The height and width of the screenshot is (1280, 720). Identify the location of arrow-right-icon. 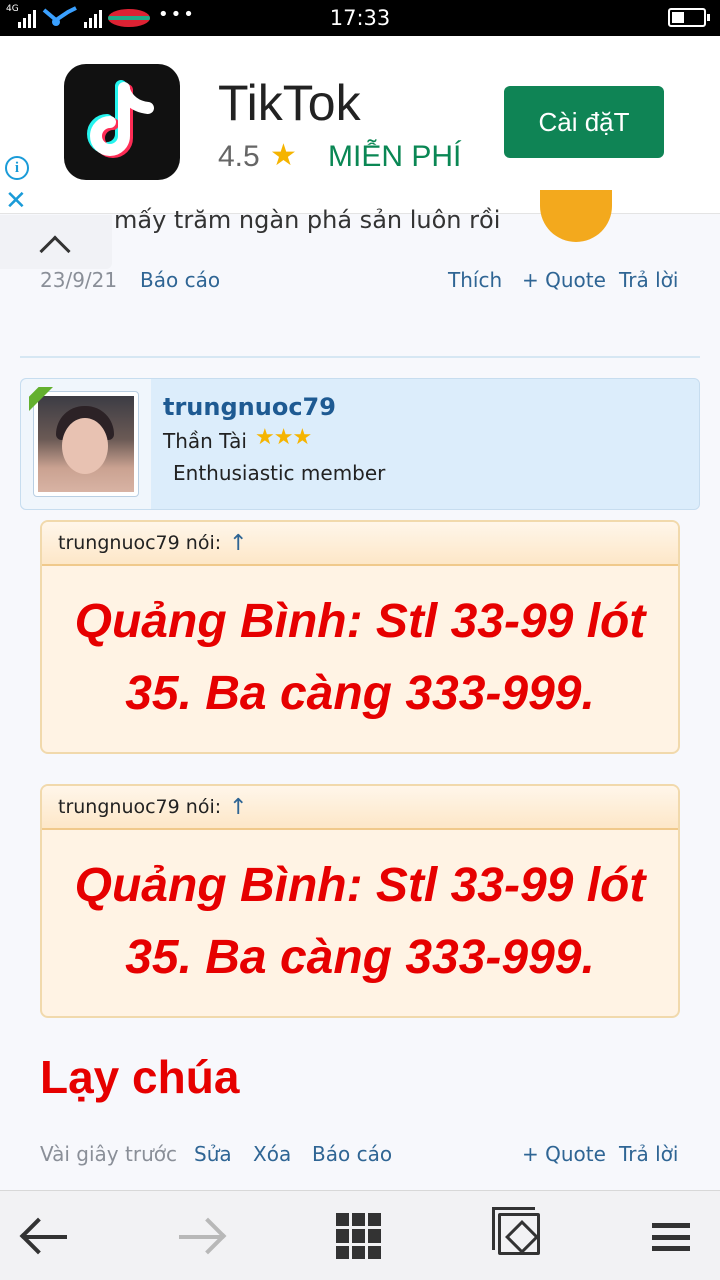
(201, 1237).